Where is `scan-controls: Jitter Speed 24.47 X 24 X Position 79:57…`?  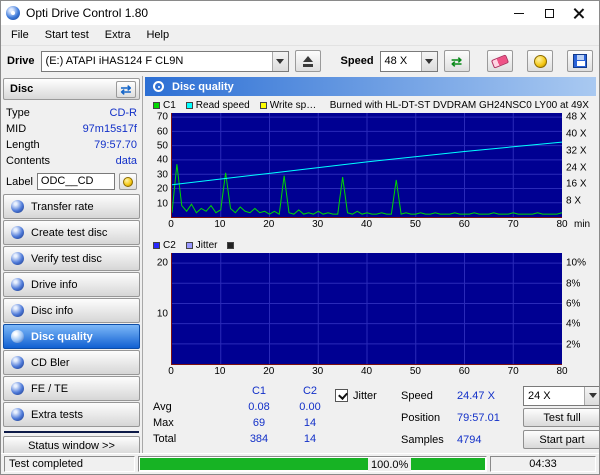 scan-controls: Jitter Speed 24.47 X 24 X Position 79:57… is located at coordinates (467, 417).